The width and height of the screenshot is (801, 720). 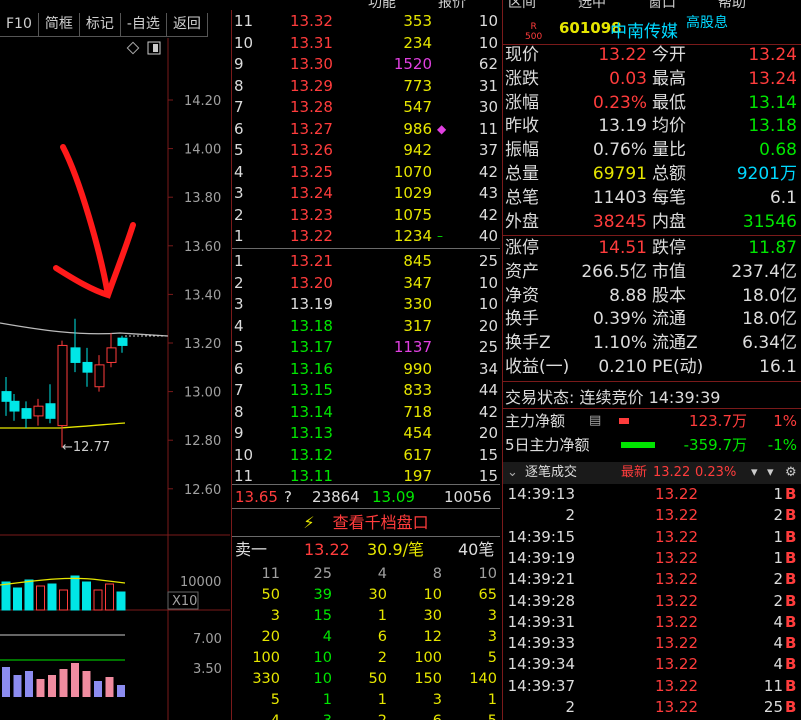 I want to click on bid-level-row: 5 13.17 1137 25, so click(x=366, y=348).